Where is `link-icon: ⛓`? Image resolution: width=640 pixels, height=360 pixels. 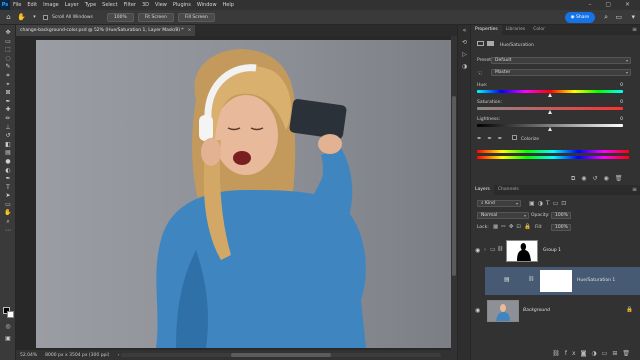 link-icon: ⛓ is located at coordinates (531, 279).